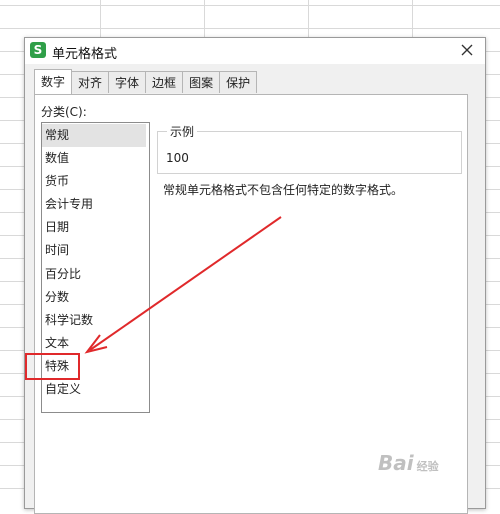 This screenshot has width=500, height=514. Describe the element at coordinates (53, 81) in the screenshot. I see `tab-number: 数字` at that location.